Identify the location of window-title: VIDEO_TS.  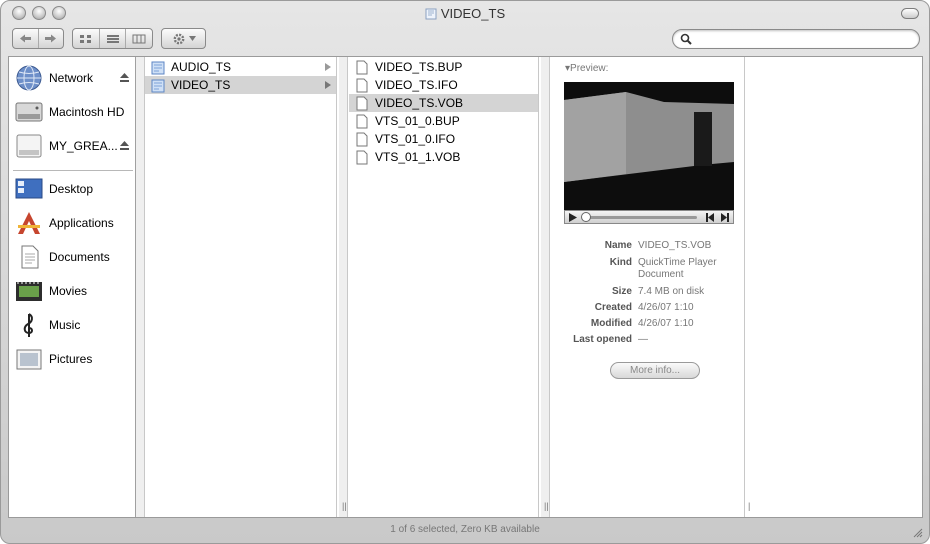
(473, 13).